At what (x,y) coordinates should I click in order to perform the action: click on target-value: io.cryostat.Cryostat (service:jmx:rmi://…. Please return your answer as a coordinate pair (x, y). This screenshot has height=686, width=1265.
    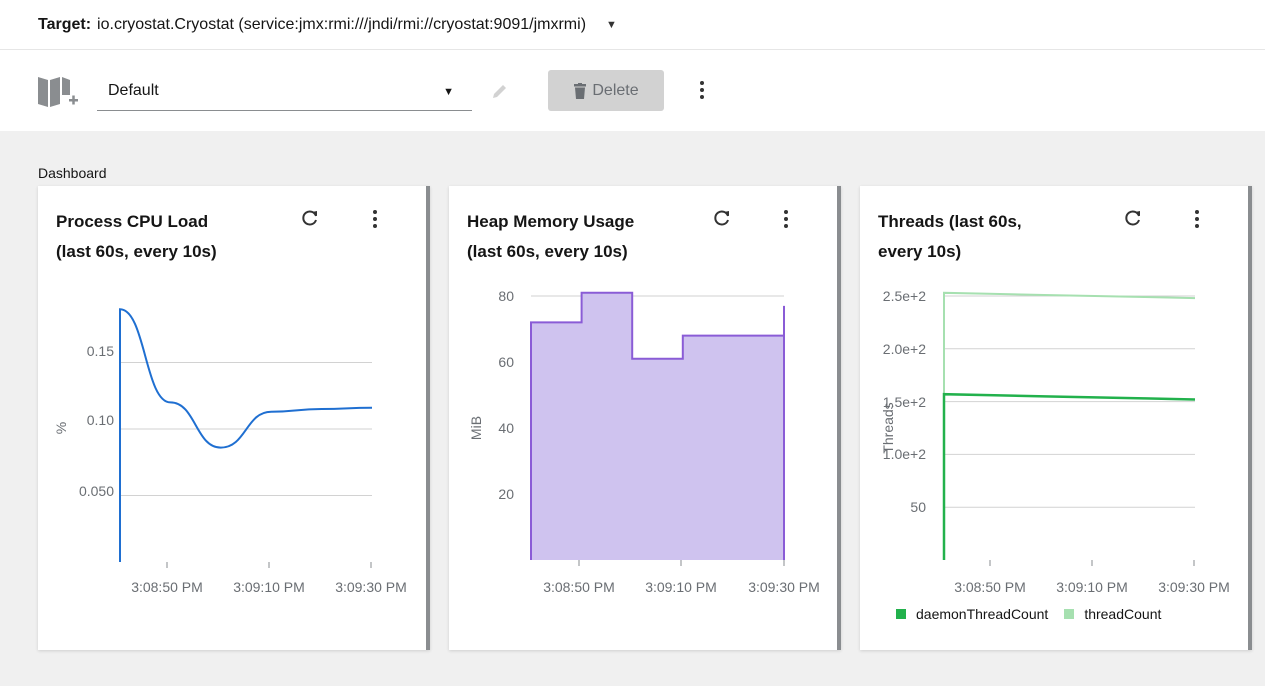
    Looking at the image, I should click on (341, 25).